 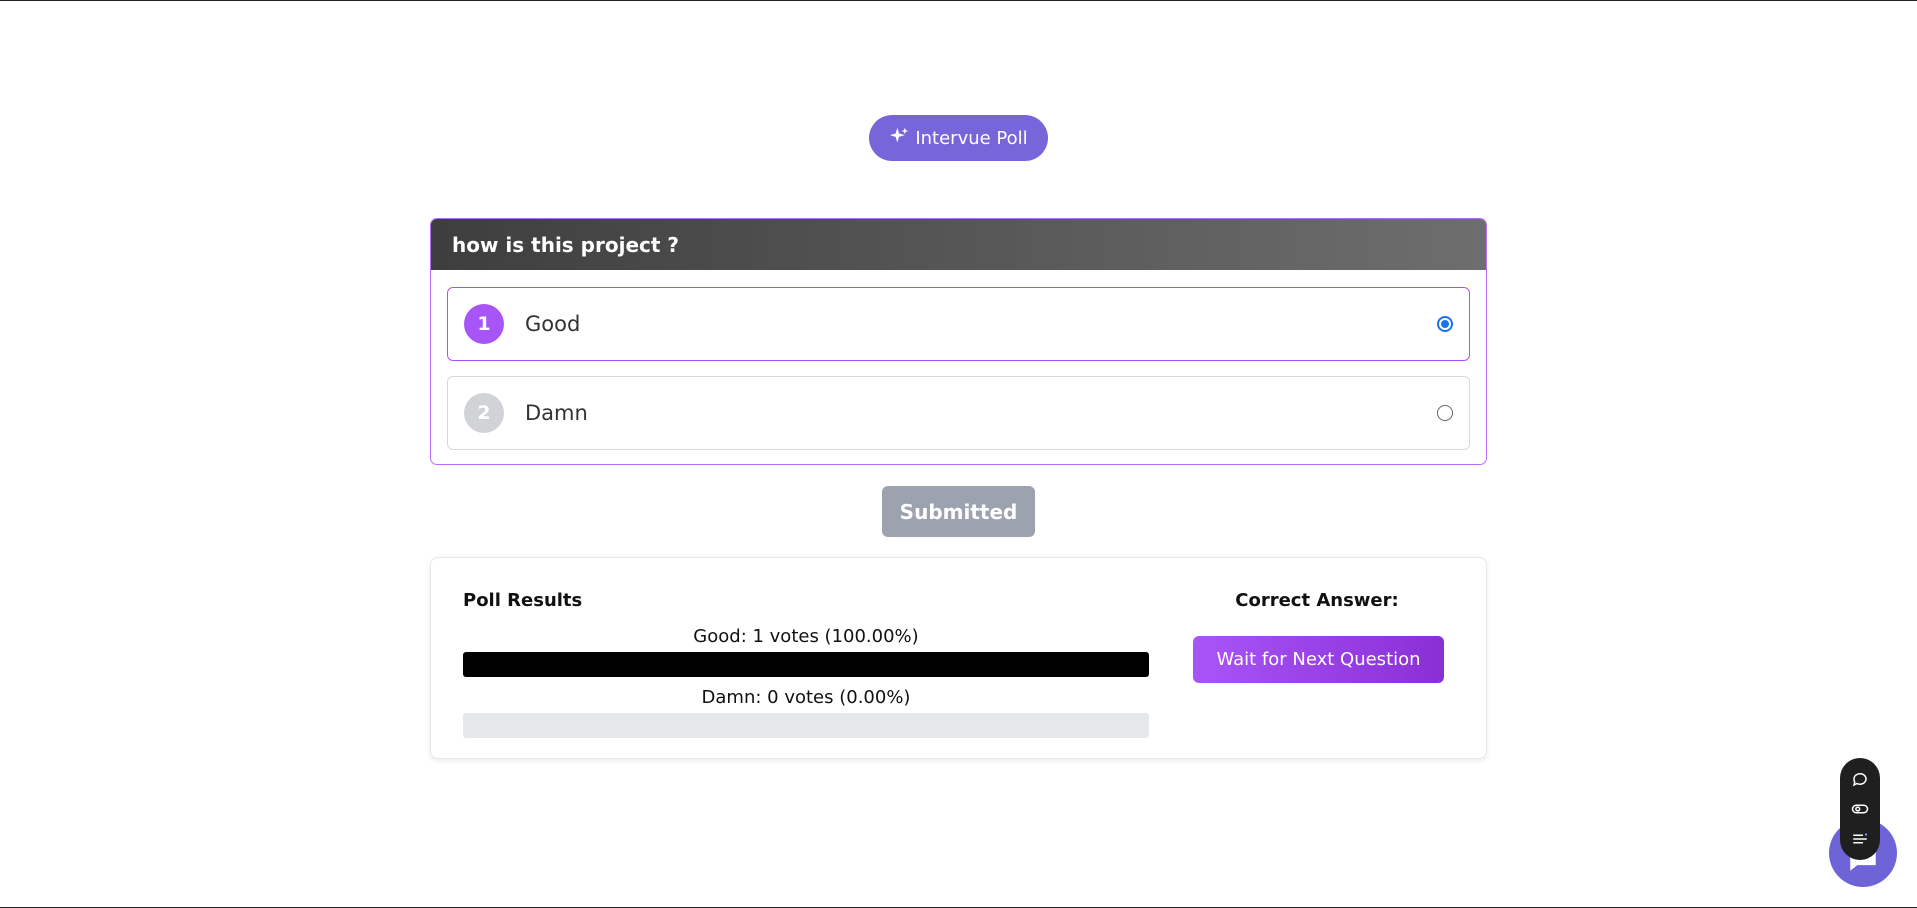 I want to click on result-bar-good, so click(x=806, y=664).